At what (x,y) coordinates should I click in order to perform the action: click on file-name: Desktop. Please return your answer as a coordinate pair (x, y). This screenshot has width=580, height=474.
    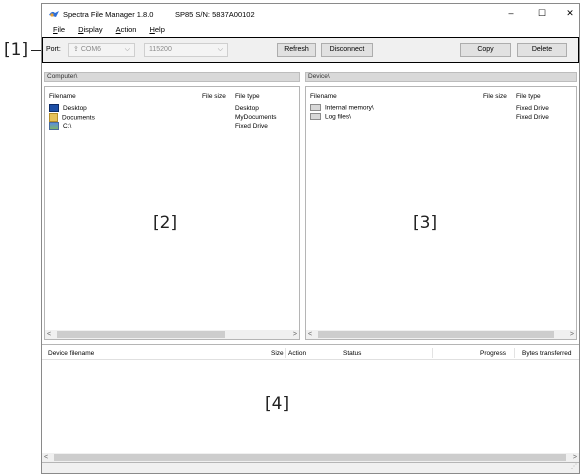
    Looking at the image, I should click on (74, 108).